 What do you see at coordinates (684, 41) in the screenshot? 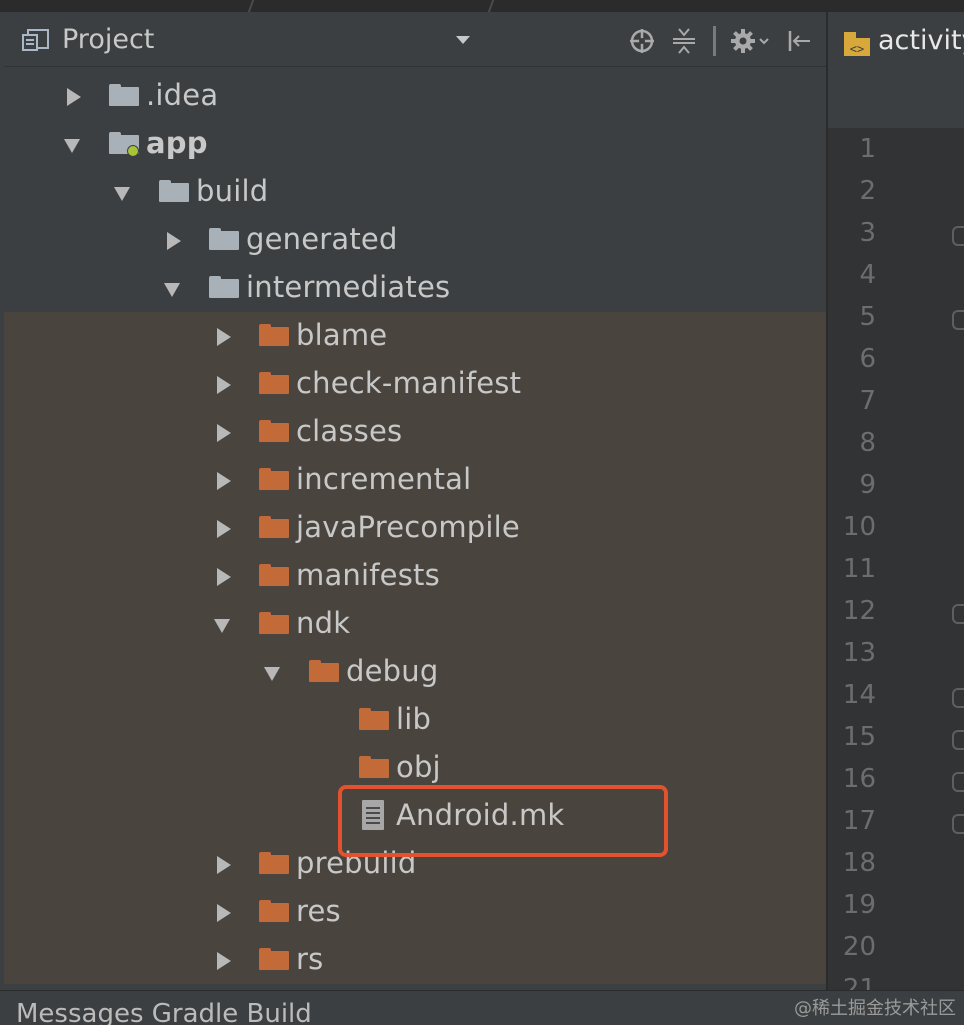
I see `collapse-all-icon` at bounding box center [684, 41].